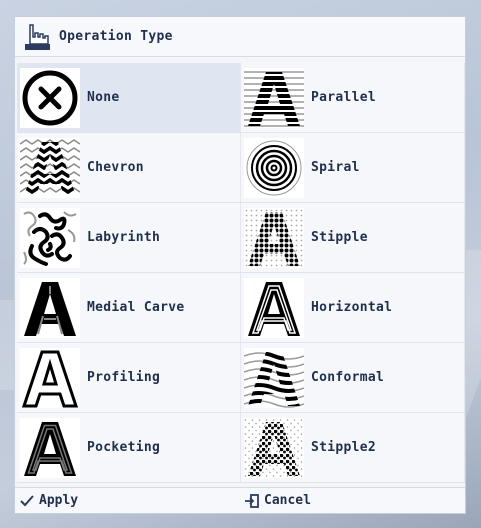  Describe the element at coordinates (274, 377) in the screenshot. I see `conformal-icon` at that location.